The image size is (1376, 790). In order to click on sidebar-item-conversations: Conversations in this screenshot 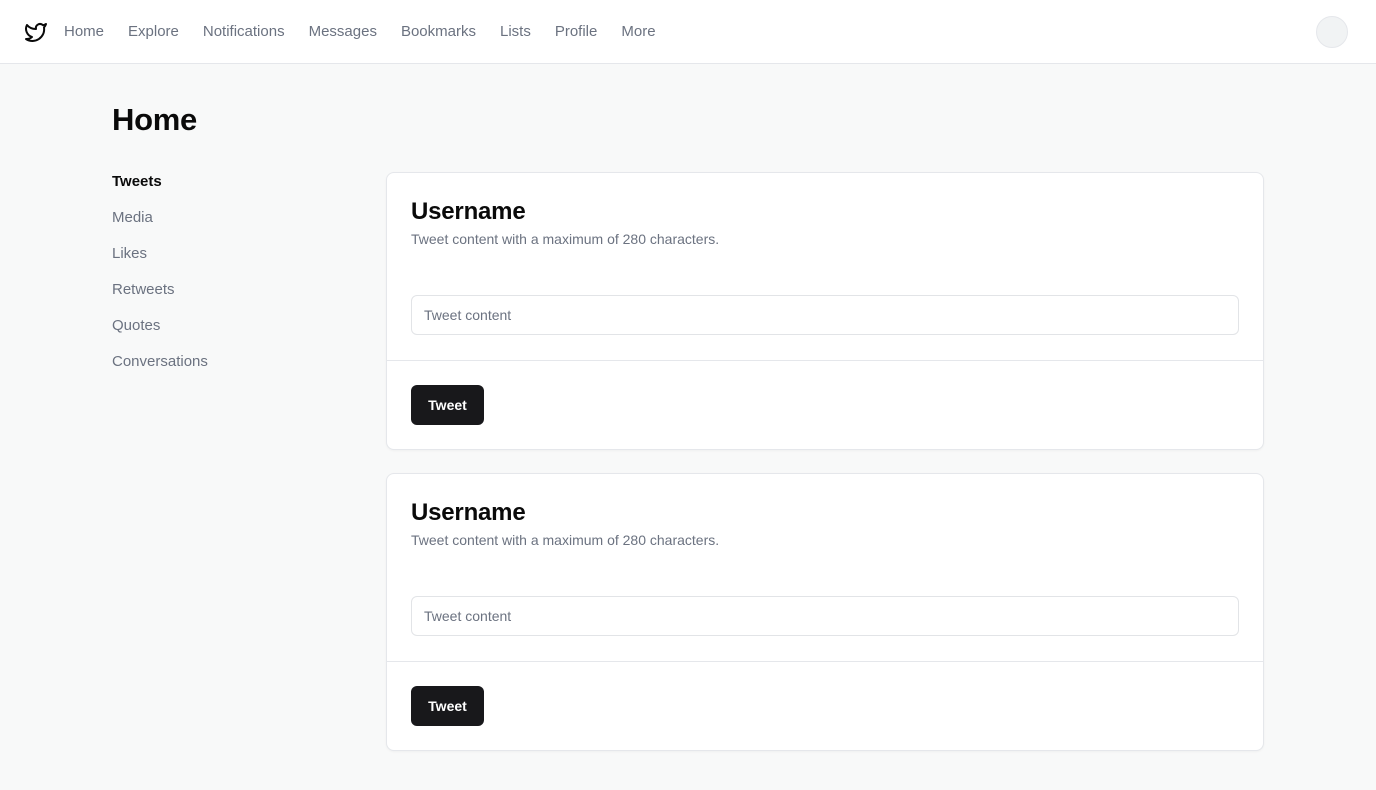, I will do `click(212, 370)`.